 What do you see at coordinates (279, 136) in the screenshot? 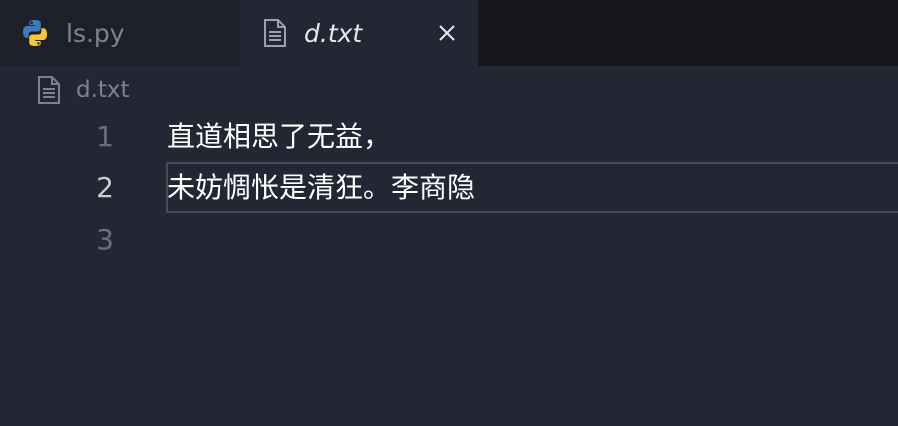
I see `line-text: 直道相思了无益，` at bounding box center [279, 136].